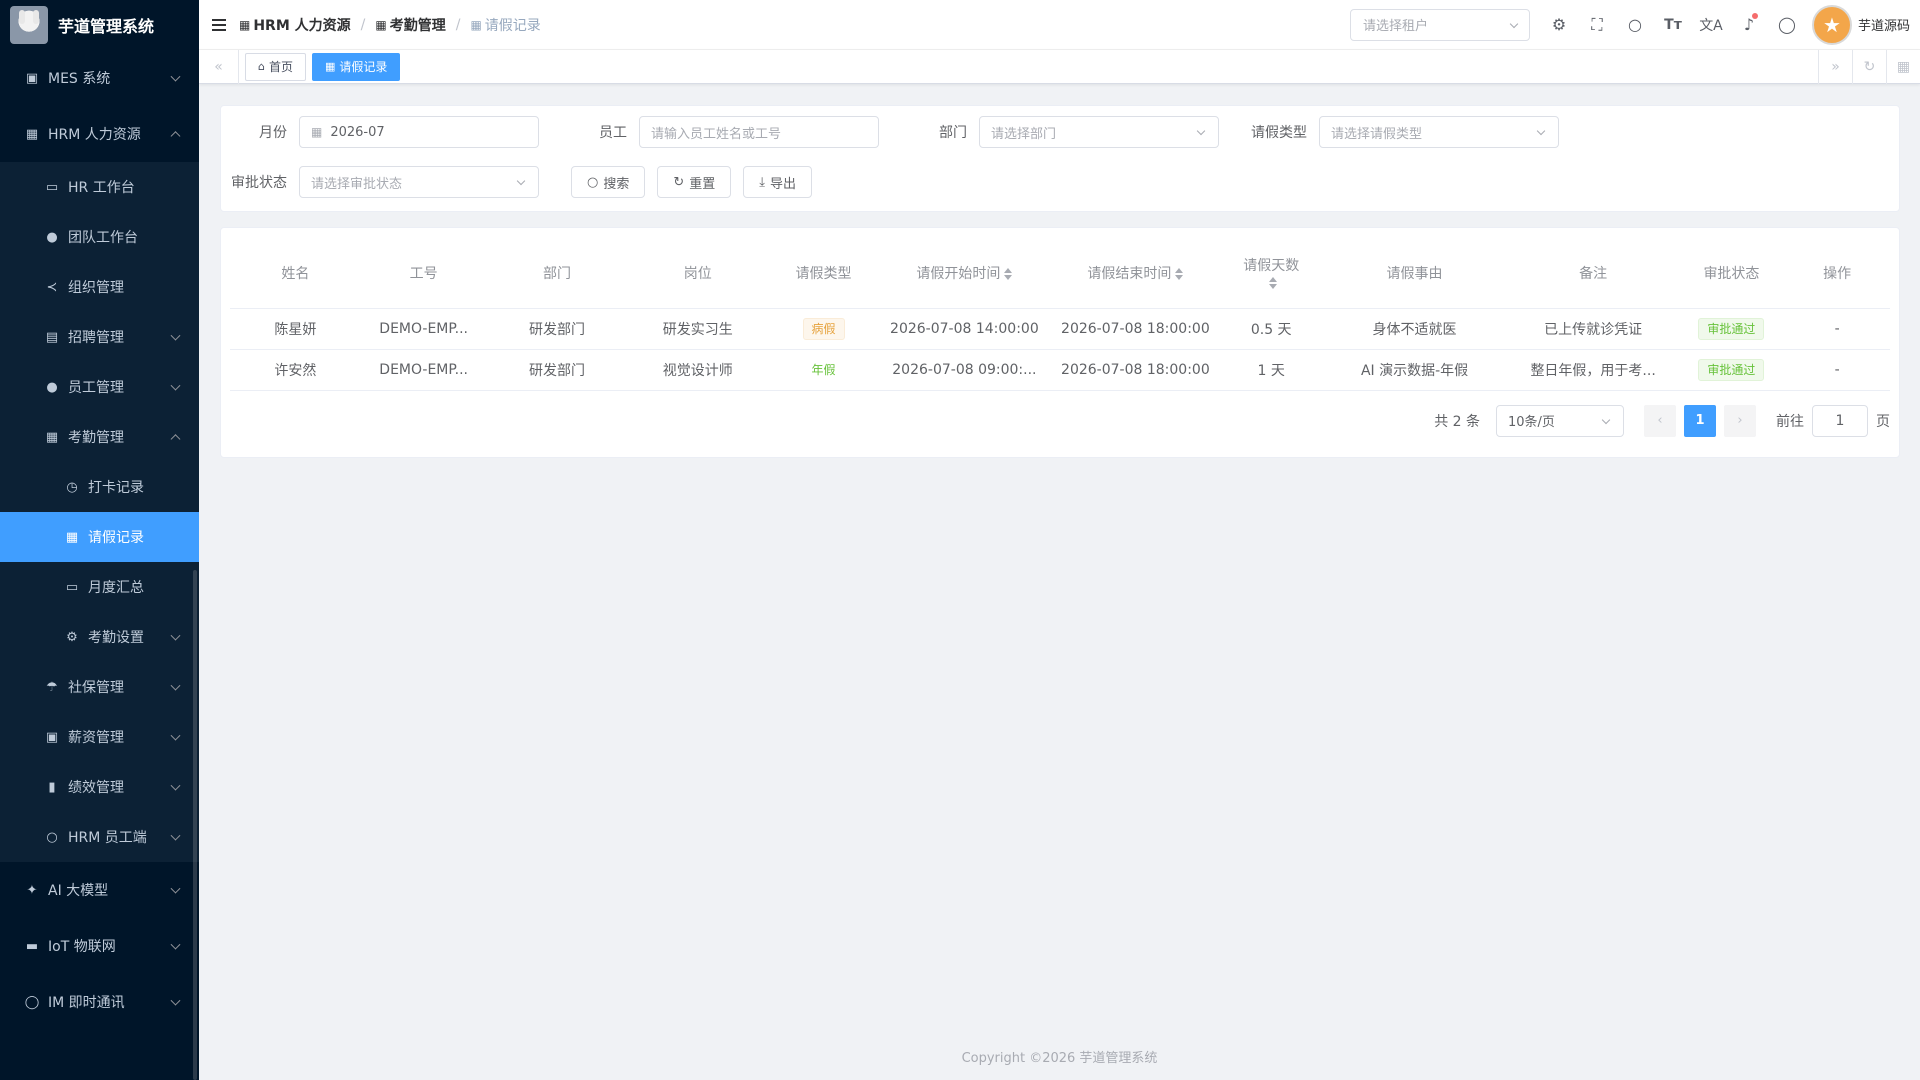 The image size is (1920, 1080). I want to click on leave-type-tag: 年假, so click(823, 369).